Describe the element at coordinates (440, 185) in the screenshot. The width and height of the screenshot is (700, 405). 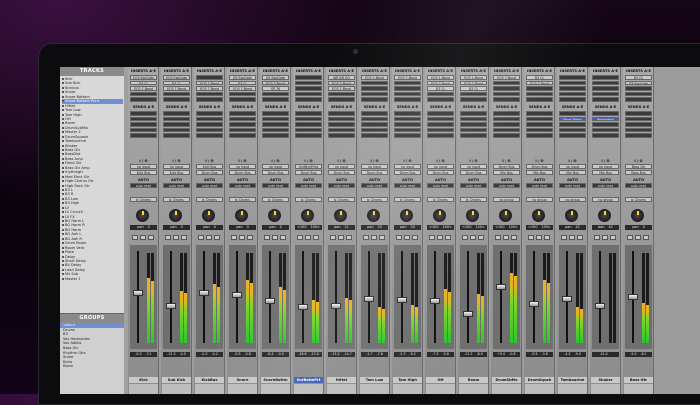
I see `automation-mode: auto read` at that location.